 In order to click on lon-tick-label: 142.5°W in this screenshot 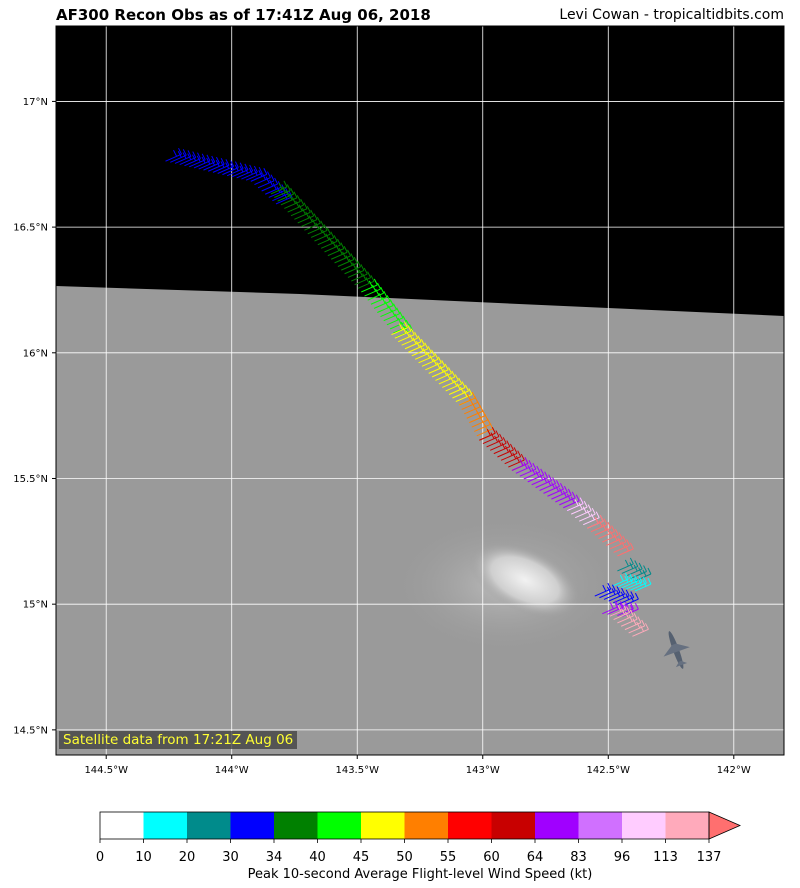, I will do `click(609, 770)`.